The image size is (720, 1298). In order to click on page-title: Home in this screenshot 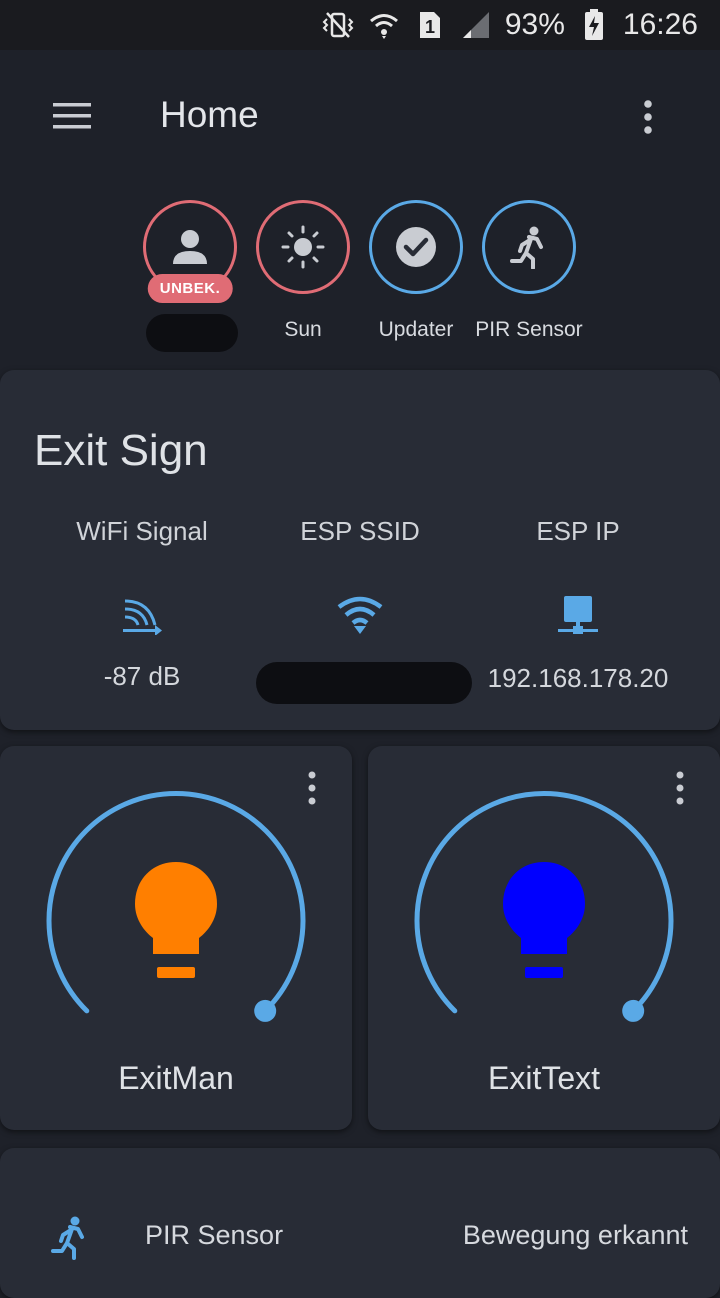, I will do `click(209, 114)`.